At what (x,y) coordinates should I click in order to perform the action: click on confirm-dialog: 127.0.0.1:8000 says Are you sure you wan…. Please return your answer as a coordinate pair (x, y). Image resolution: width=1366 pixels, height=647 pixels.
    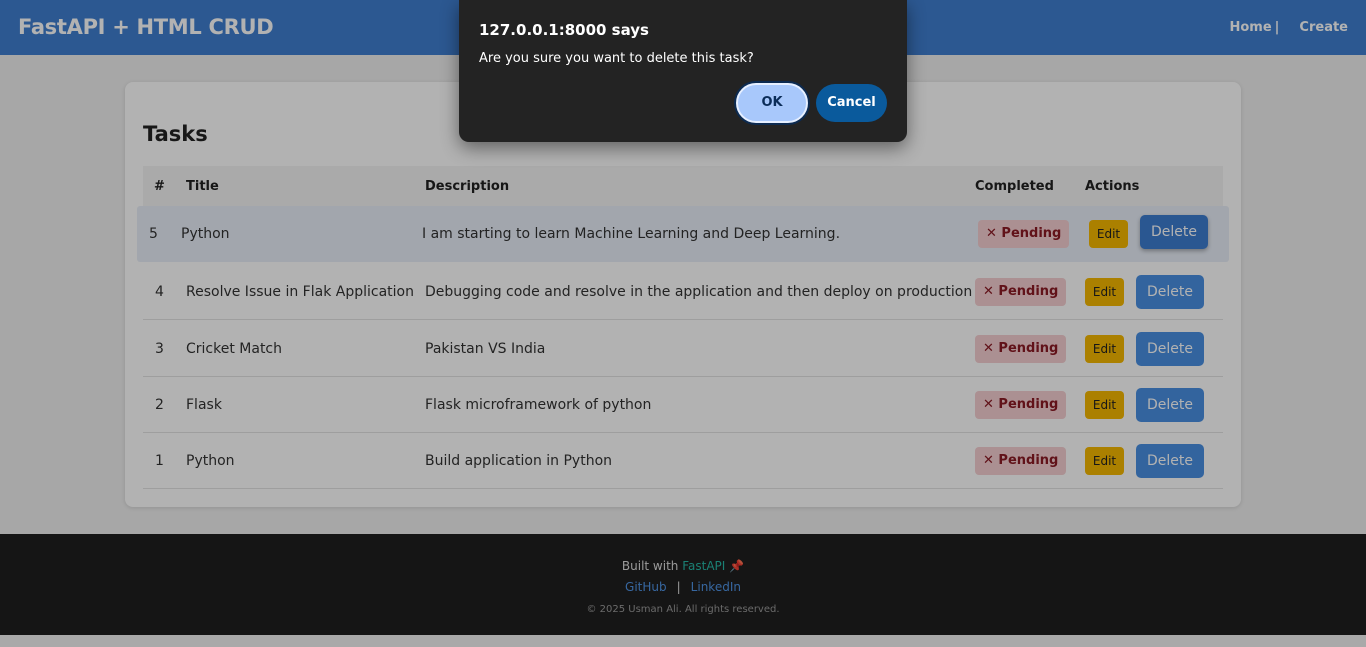
    Looking at the image, I should click on (683, 71).